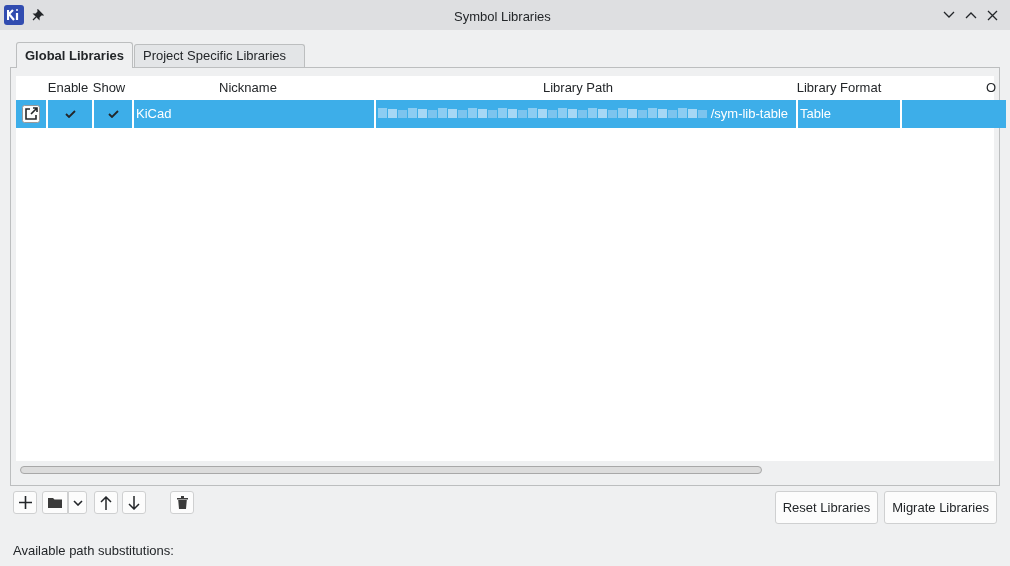 The height and width of the screenshot is (566, 1010). I want to click on add-button, so click(25, 502).